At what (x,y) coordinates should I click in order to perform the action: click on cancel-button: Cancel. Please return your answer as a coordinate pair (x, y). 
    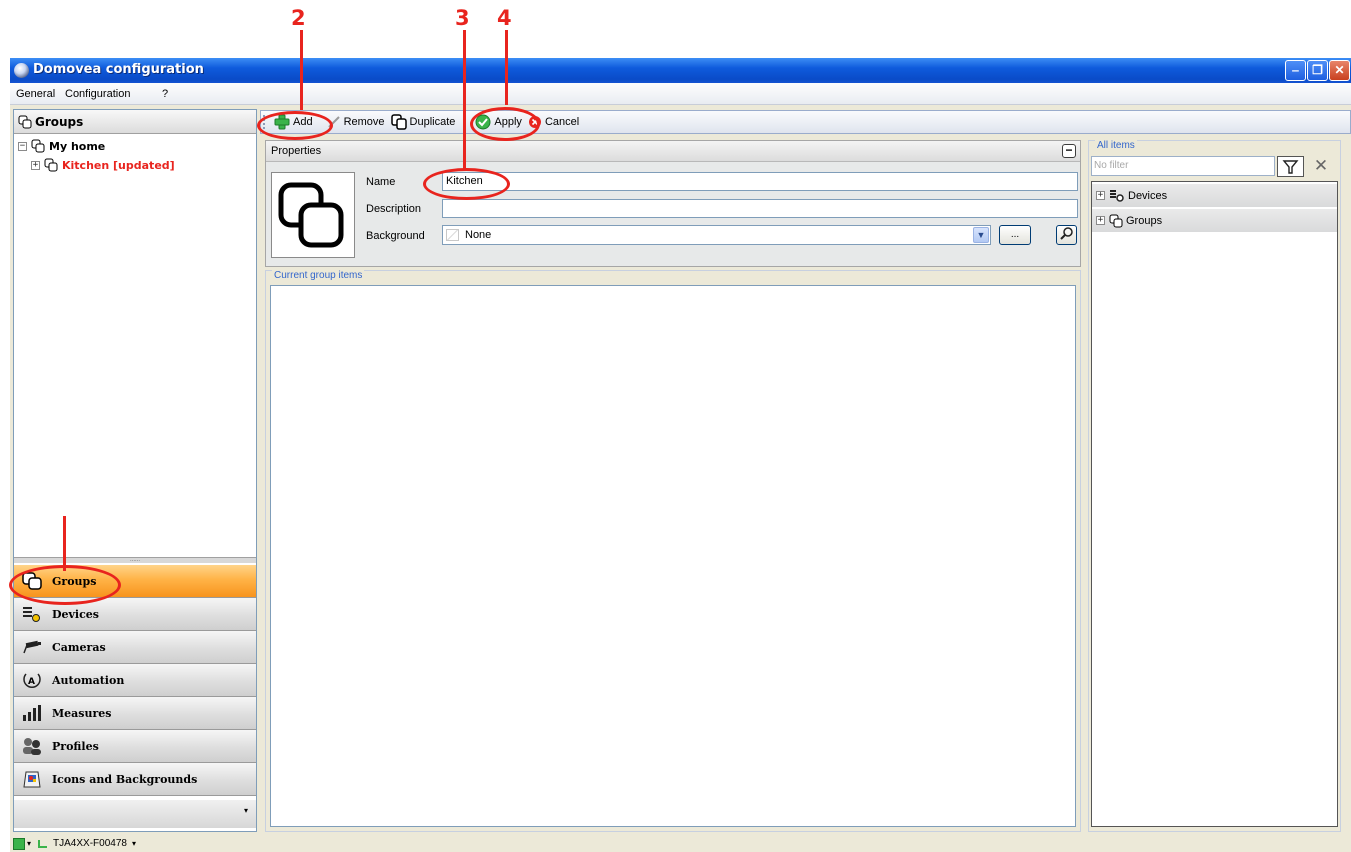
    Looking at the image, I should click on (553, 122).